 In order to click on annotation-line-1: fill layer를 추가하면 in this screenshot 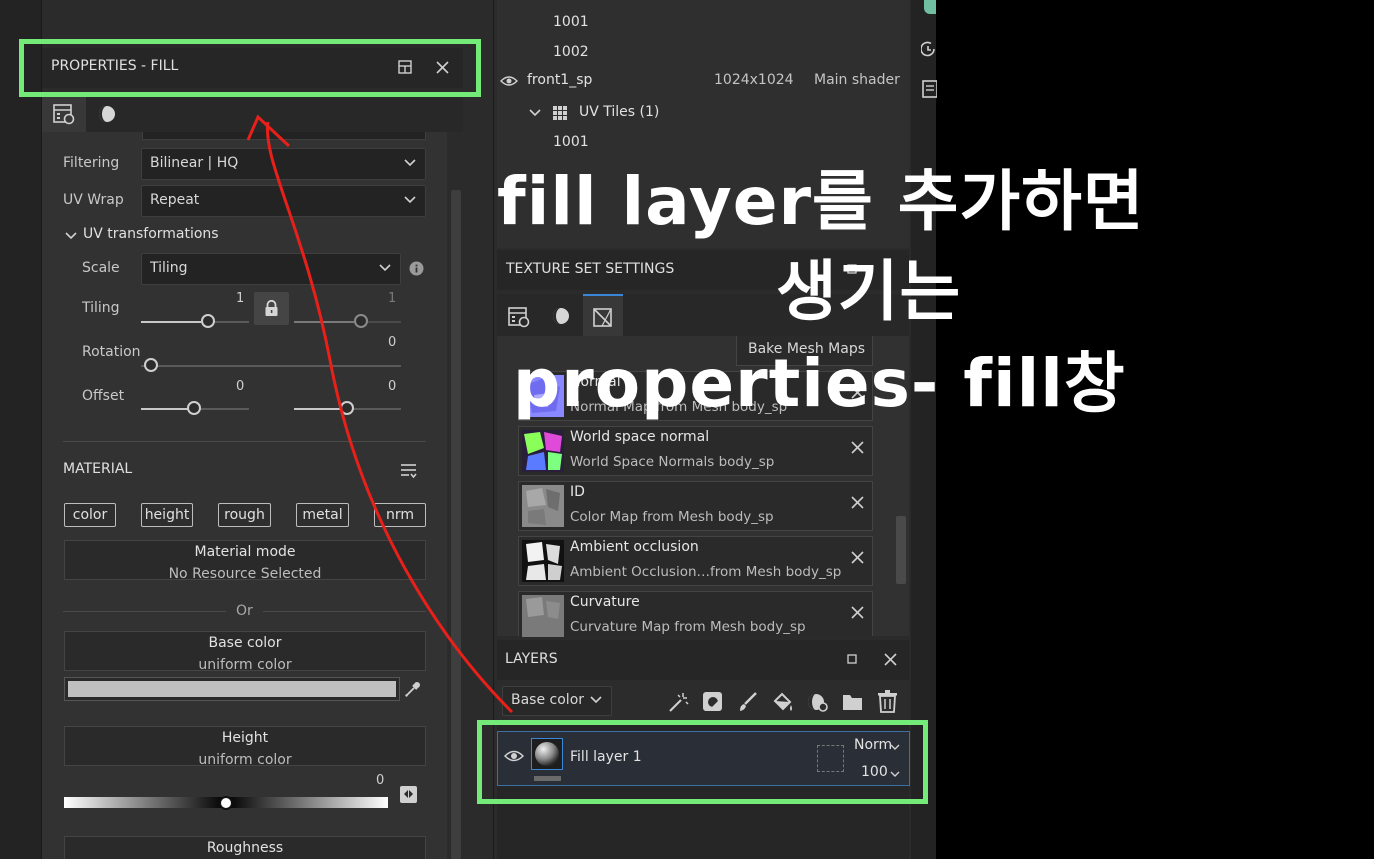, I will do `click(821, 201)`.